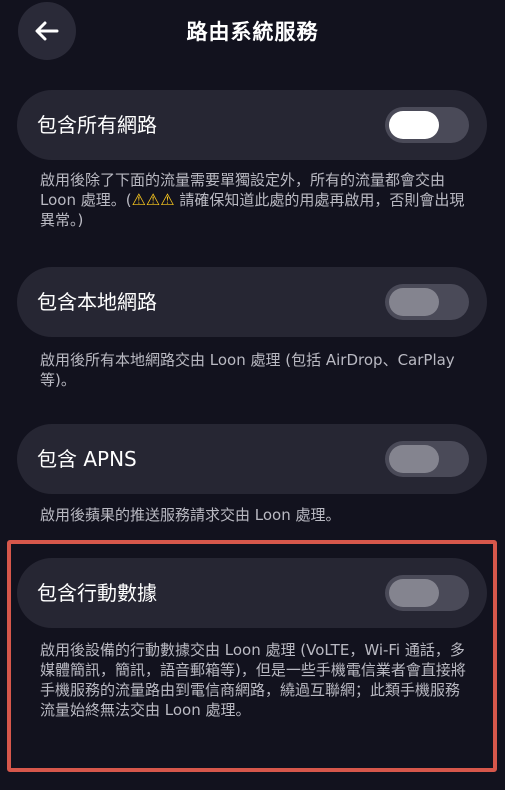  I want to click on toggle-apns, so click(427, 459).